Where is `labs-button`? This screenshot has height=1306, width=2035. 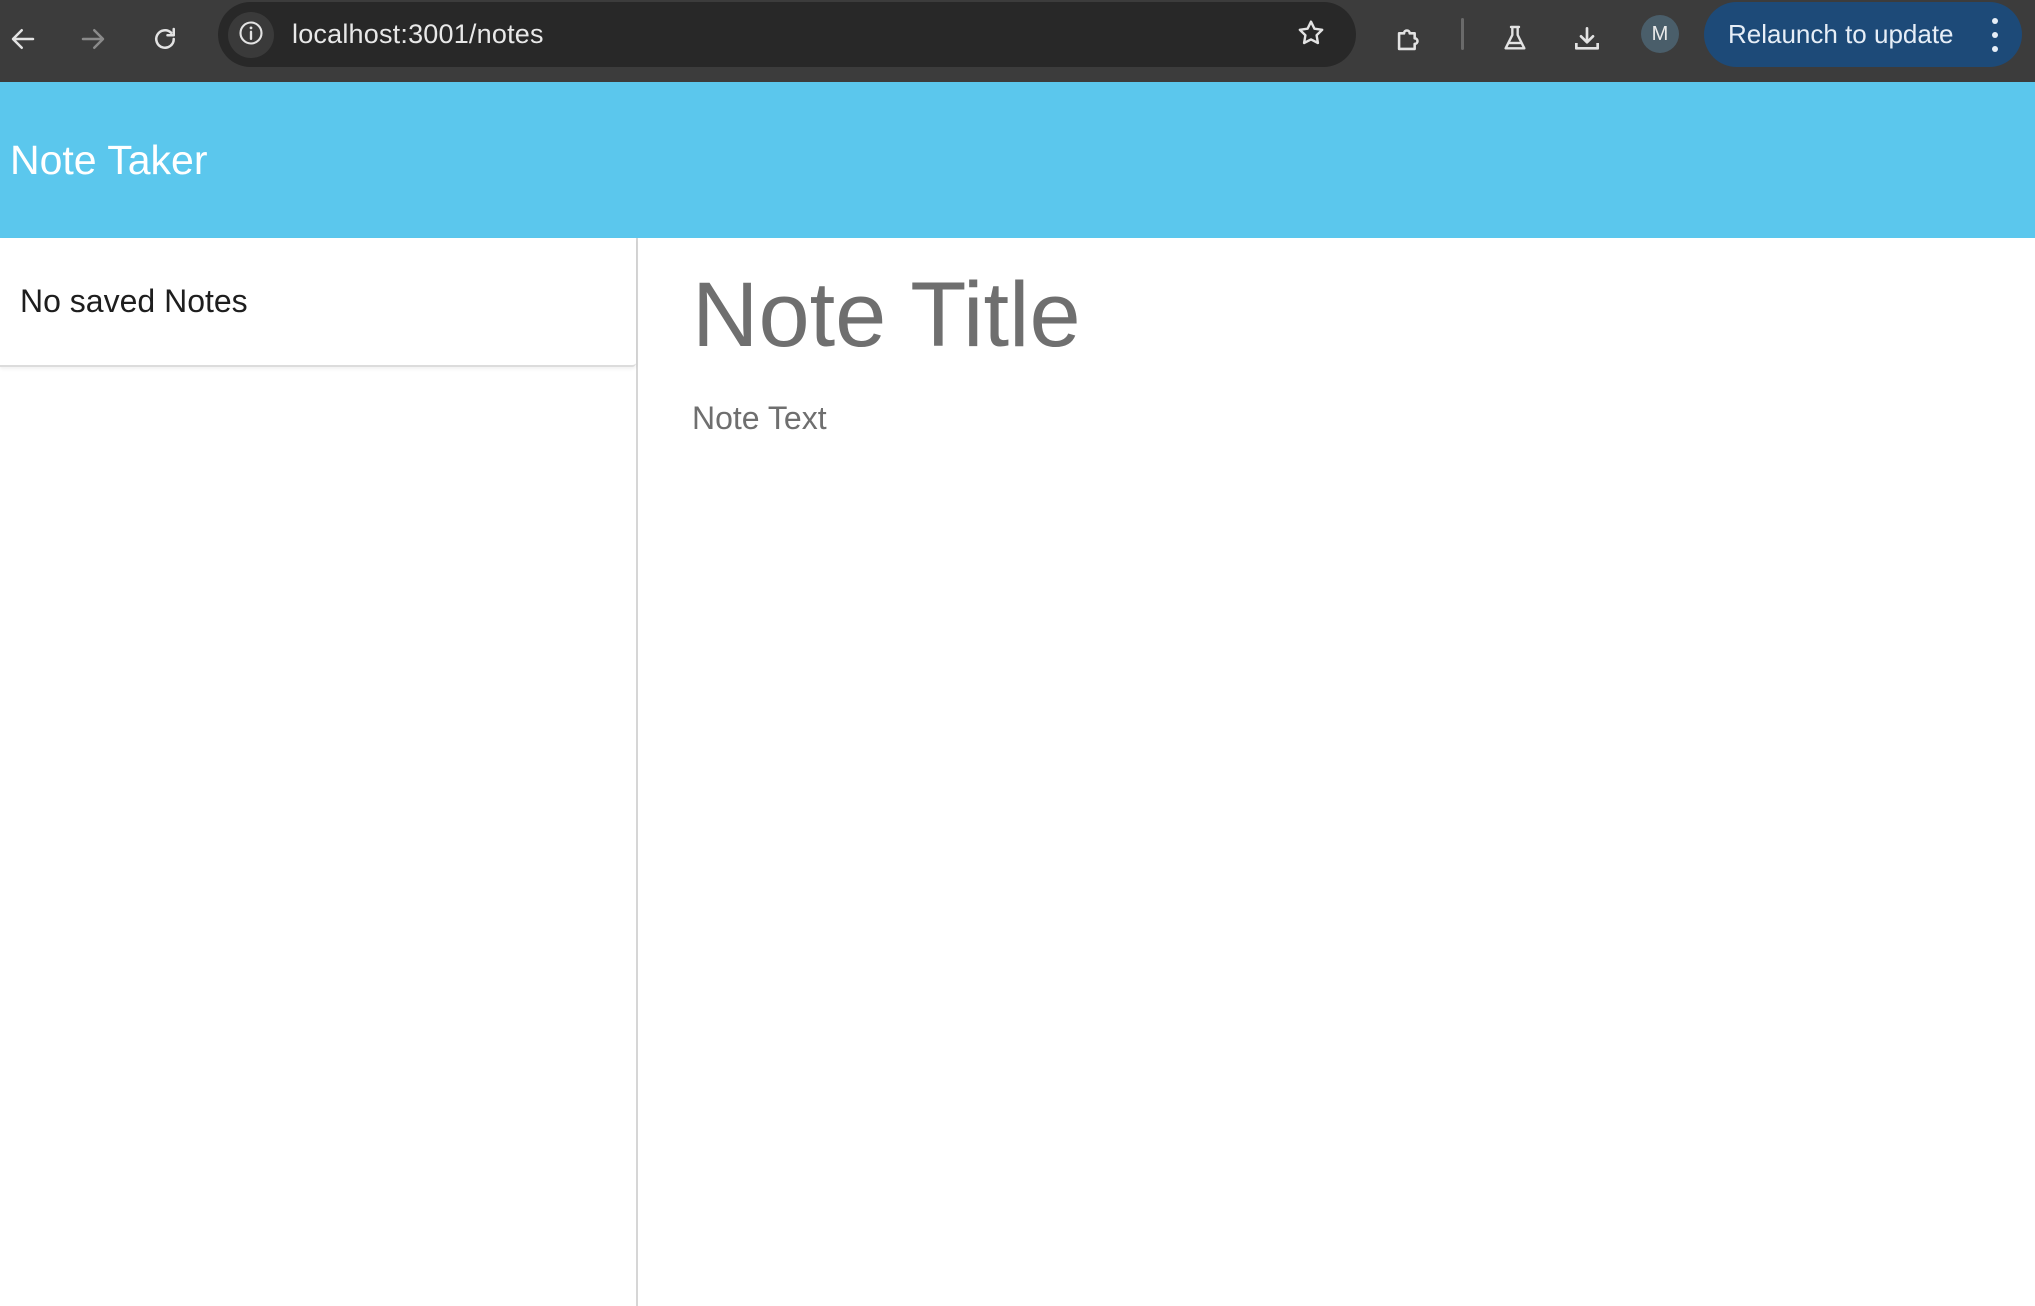 labs-button is located at coordinates (1515, 39).